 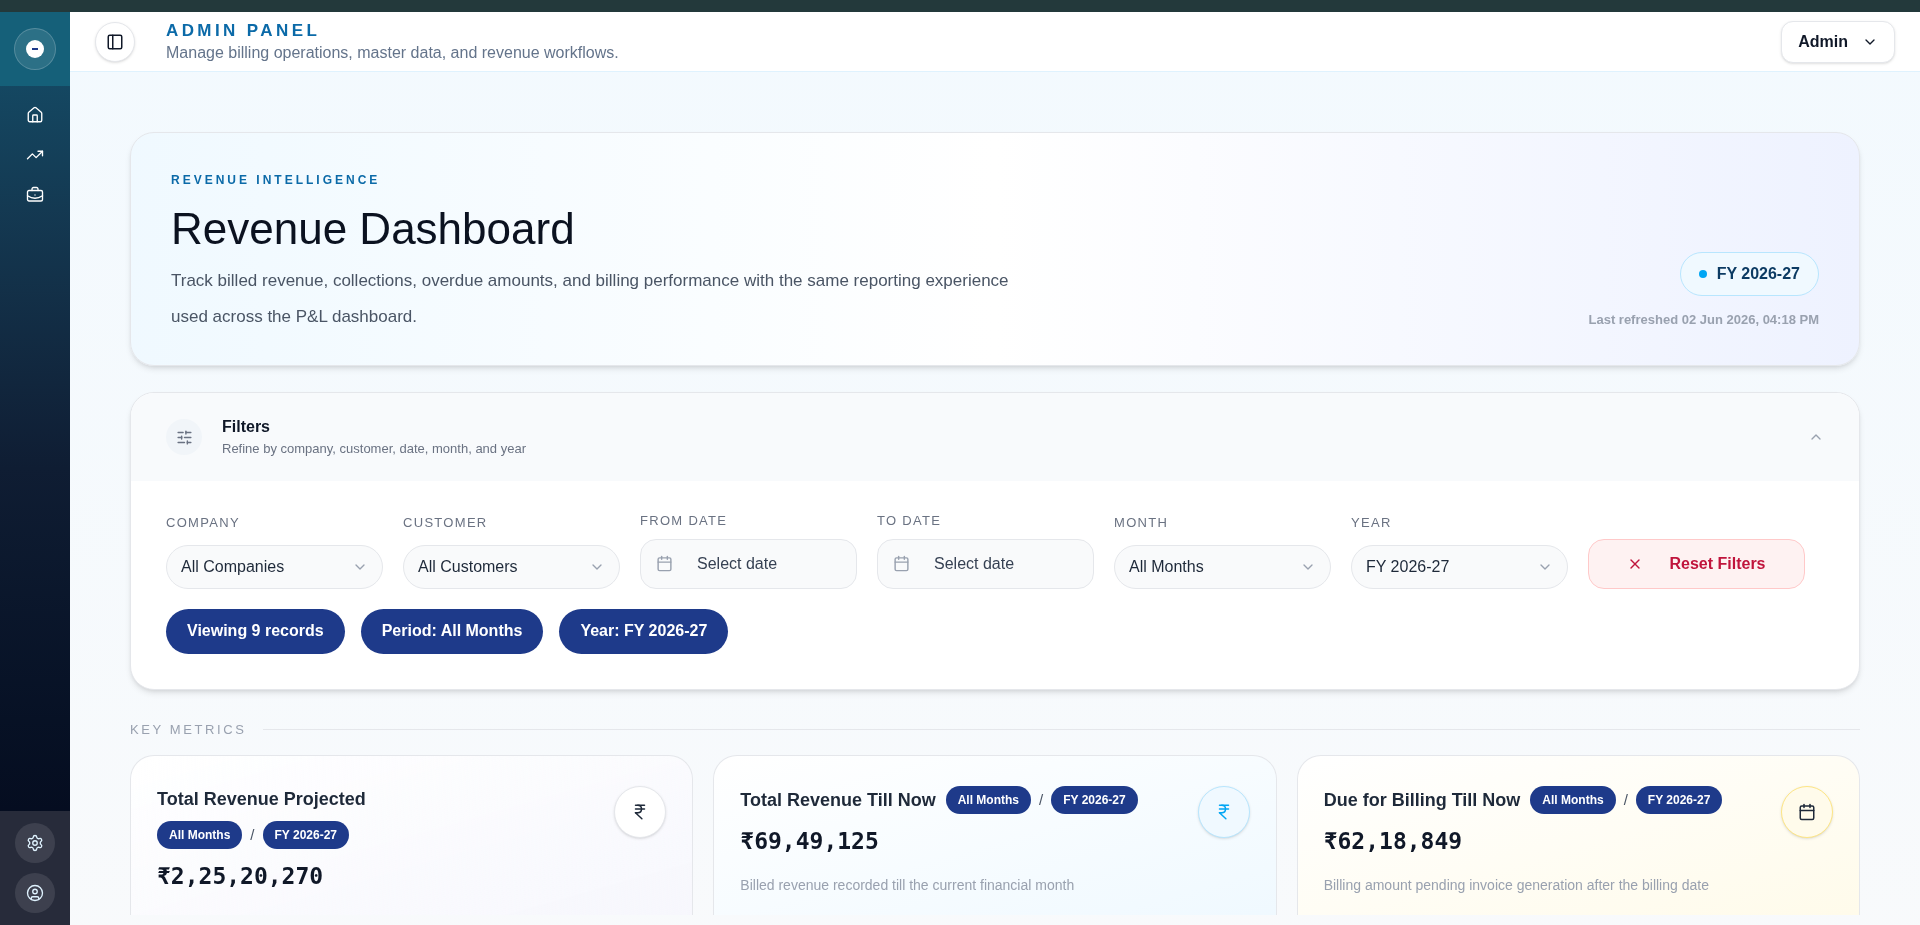 I want to click on filter-dropdown: All Customers, so click(x=511, y=566).